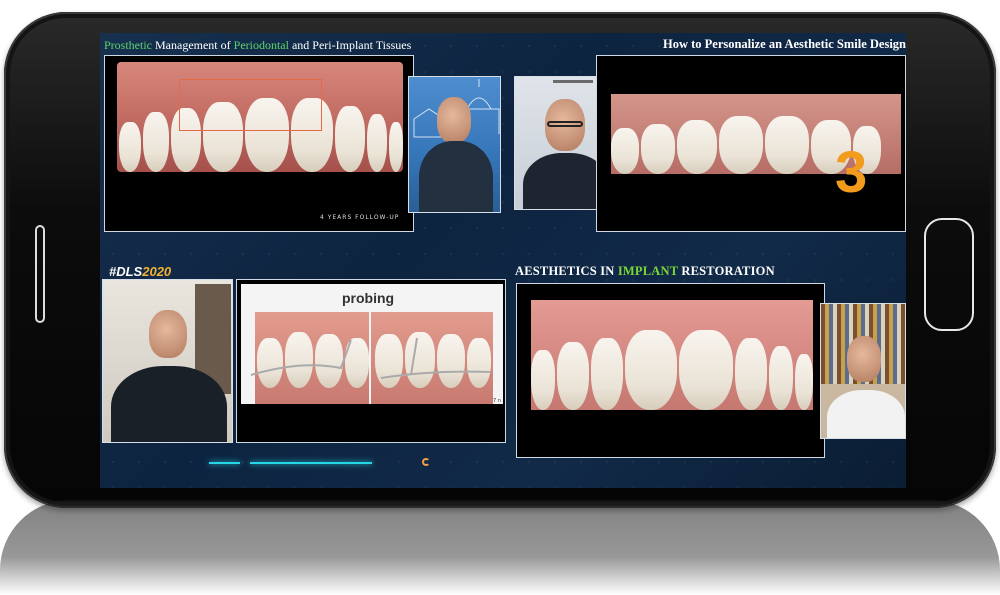  Describe the element at coordinates (645, 271) in the screenshot. I see `bottom-right-title: AESTHETICS IN IMPLANT RESTORATION` at that location.